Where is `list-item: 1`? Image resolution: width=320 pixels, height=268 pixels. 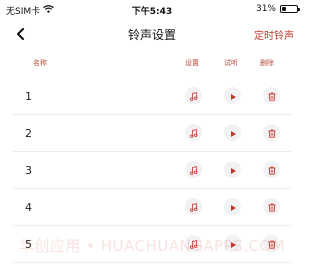 list-item: 1 is located at coordinates (152, 96).